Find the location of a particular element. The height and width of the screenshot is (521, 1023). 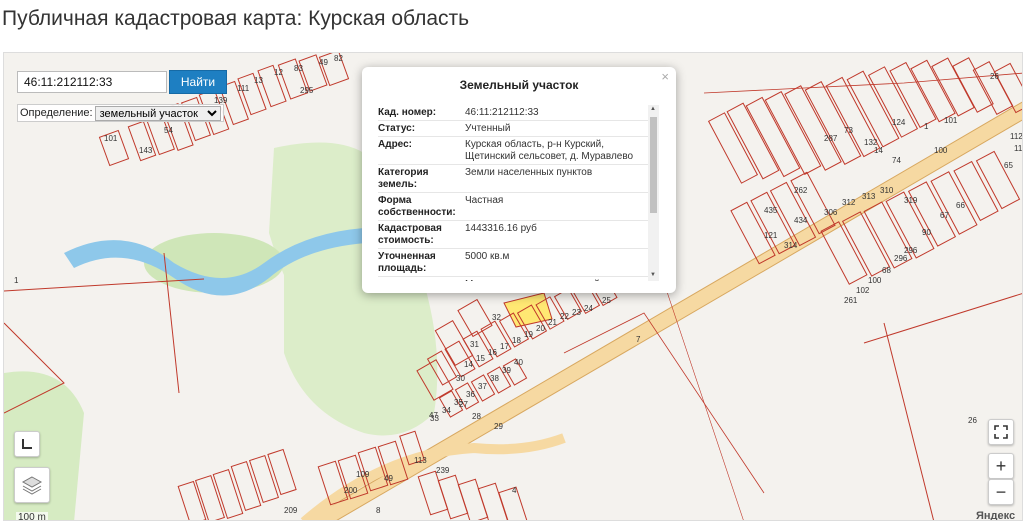

close-icon: × is located at coordinates (665, 76).